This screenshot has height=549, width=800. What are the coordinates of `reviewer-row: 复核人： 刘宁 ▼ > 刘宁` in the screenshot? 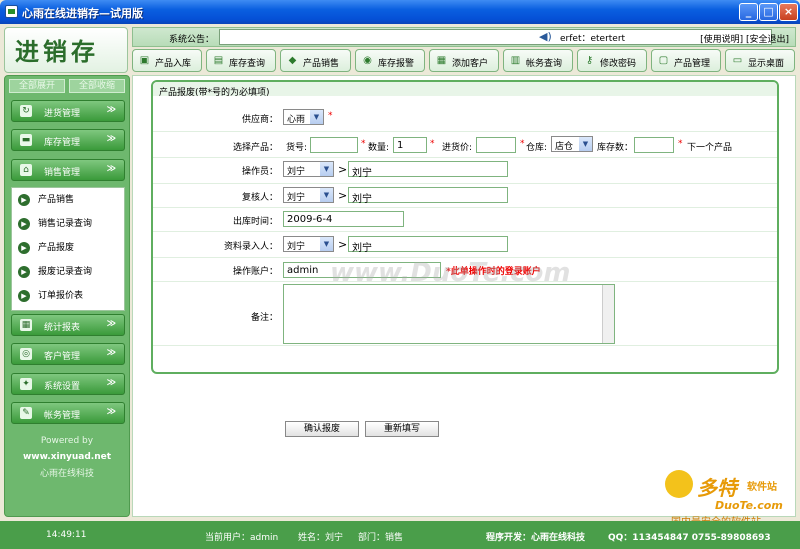 It's located at (465, 196).